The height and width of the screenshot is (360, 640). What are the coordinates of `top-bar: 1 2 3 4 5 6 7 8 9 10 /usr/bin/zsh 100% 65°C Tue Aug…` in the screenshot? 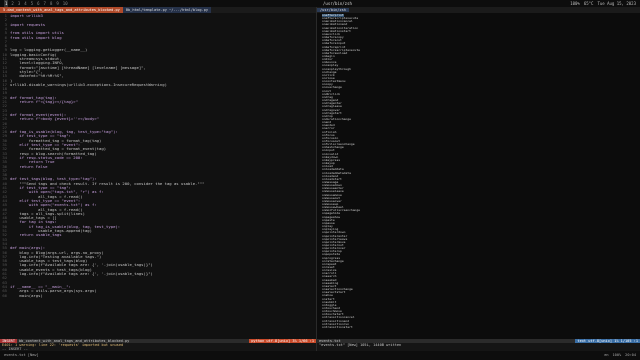 It's located at (320, 3).